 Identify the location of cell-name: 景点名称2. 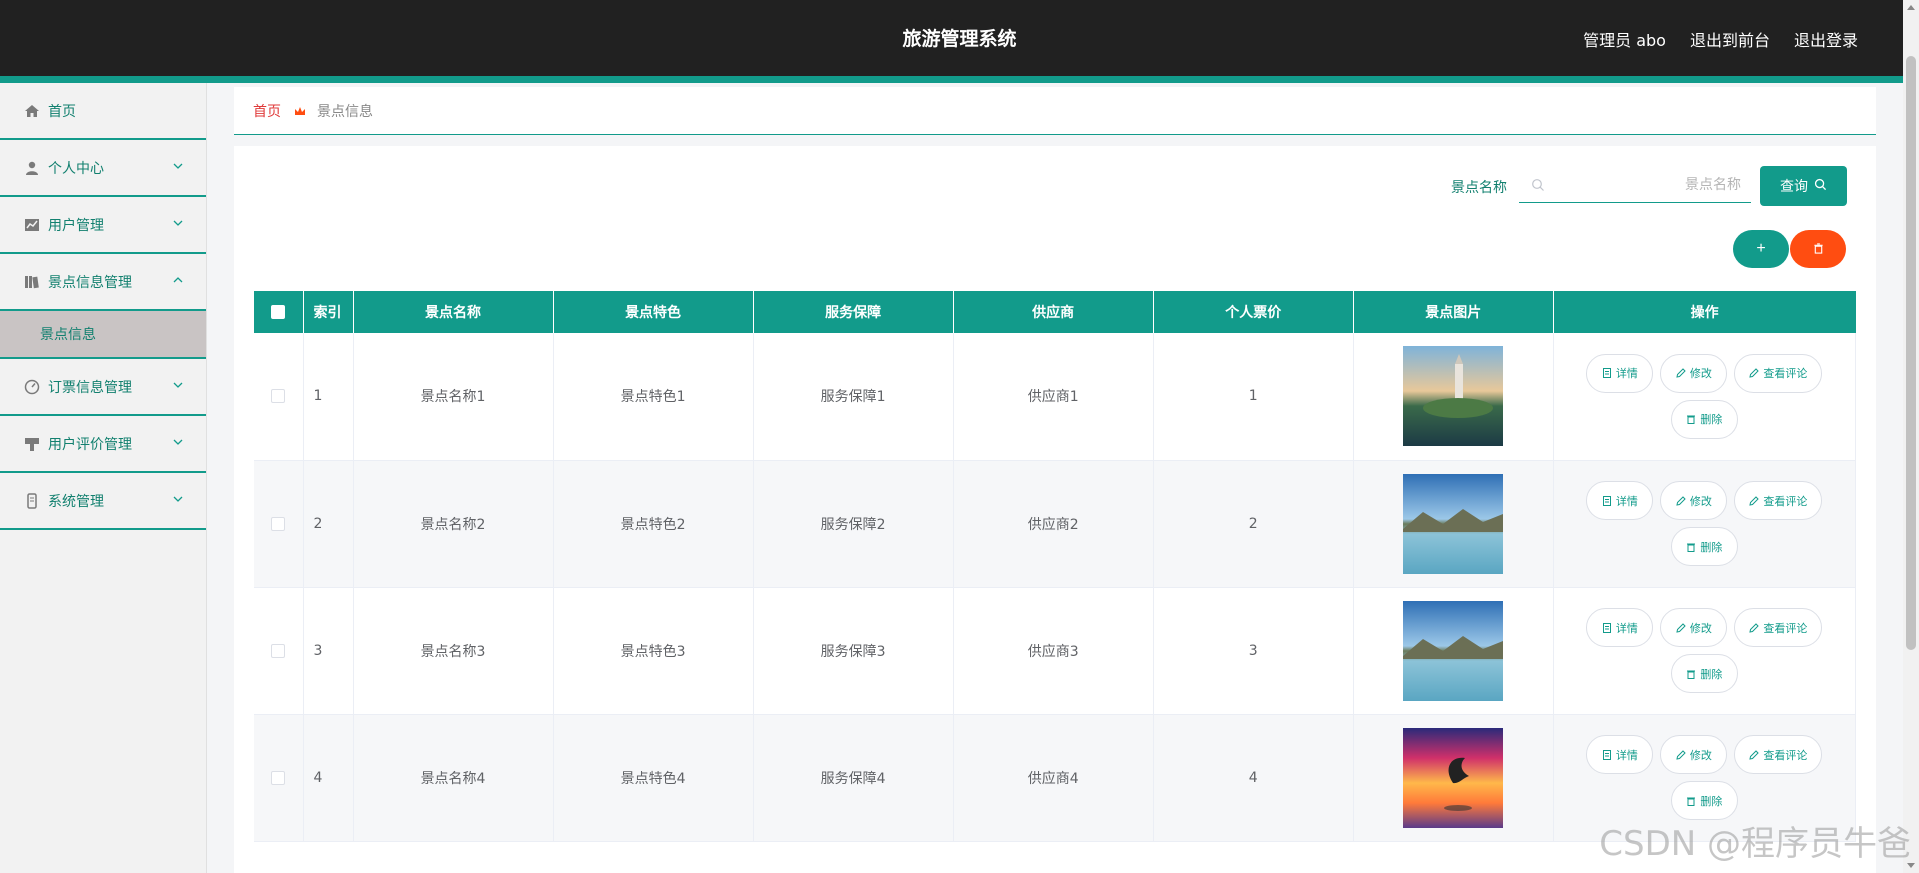
(453, 524).